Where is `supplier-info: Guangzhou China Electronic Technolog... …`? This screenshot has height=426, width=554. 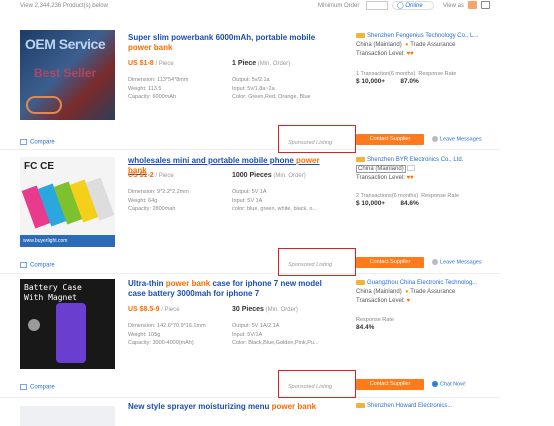
supplier-info: Guangzhou China Electronic Technolog... … is located at coordinates (417, 291).